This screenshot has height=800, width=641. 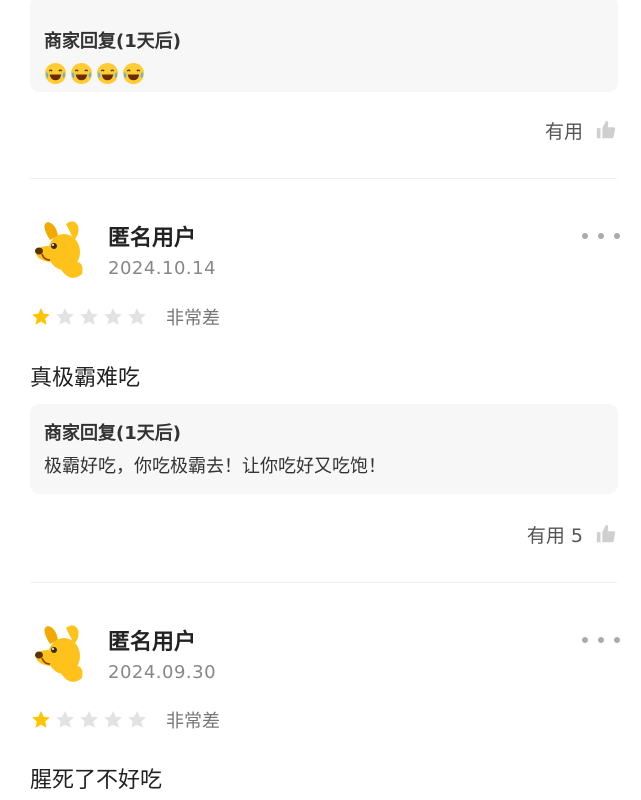 What do you see at coordinates (96, 780) in the screenshot?
I see `review-text: 腥死了不好吃` at bounding box center [96, 780].